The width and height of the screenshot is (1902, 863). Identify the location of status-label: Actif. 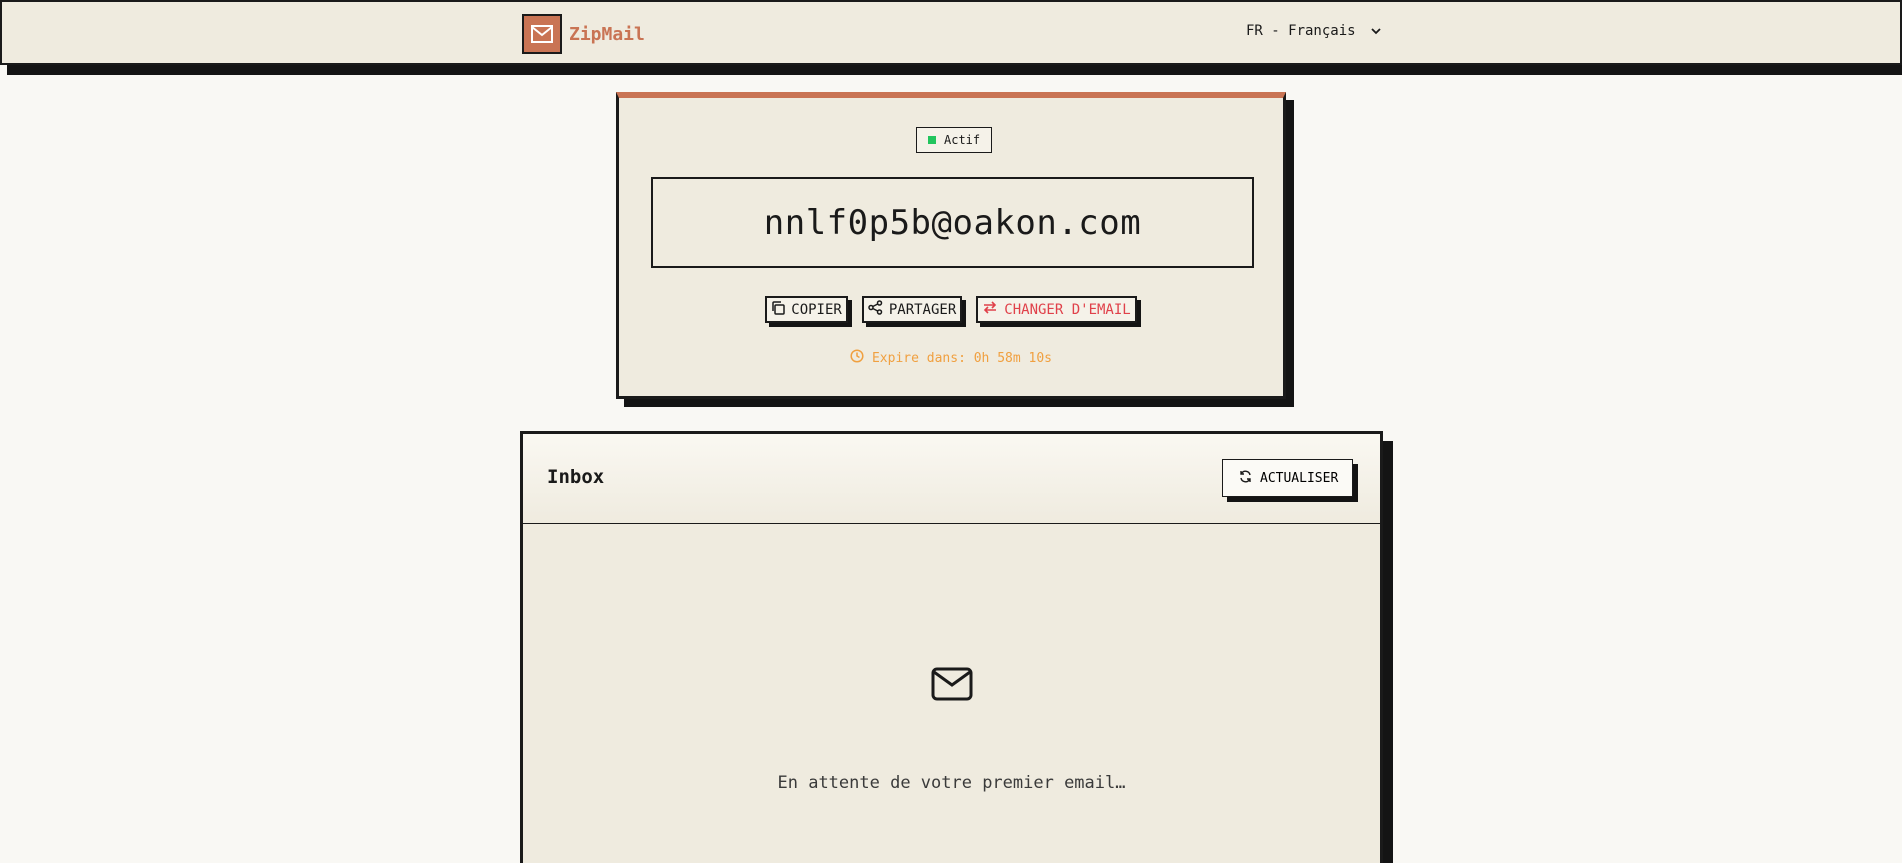
(962, 140).